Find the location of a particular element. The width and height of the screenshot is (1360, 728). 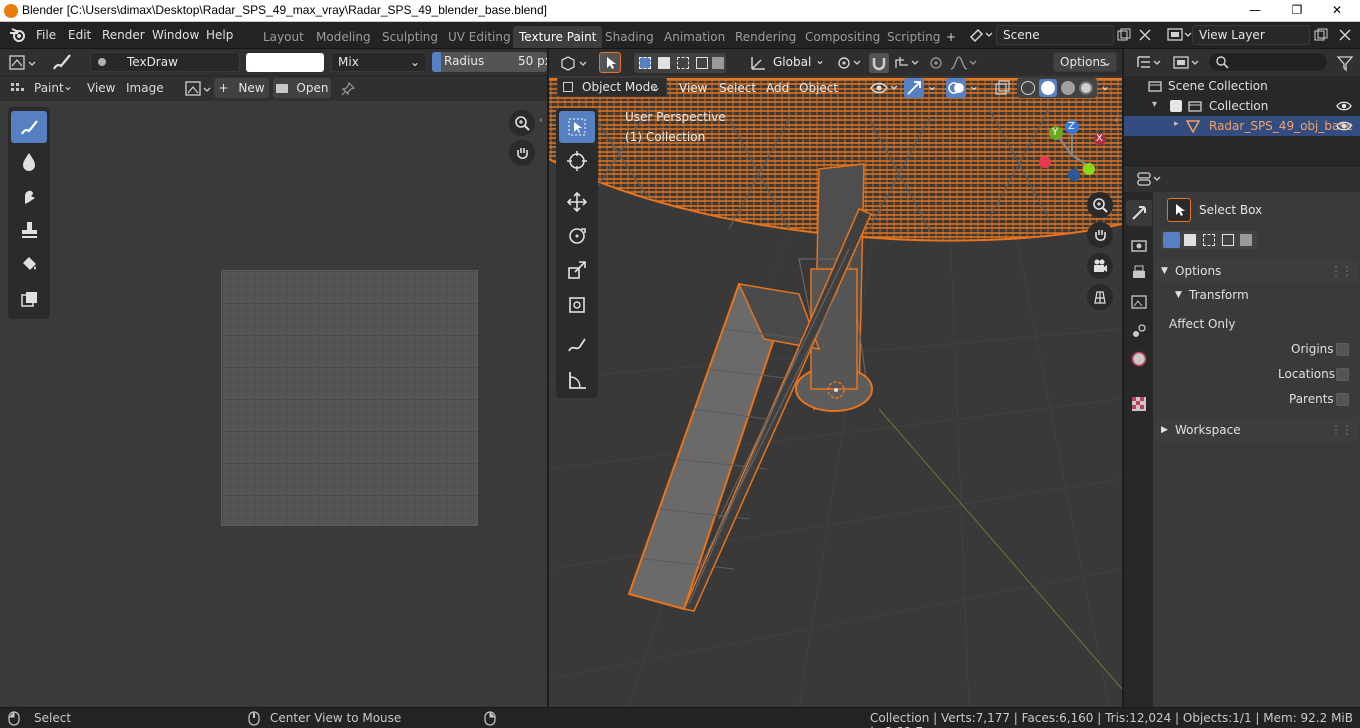

locations-checkbox is located at coordinates (1342, 374).